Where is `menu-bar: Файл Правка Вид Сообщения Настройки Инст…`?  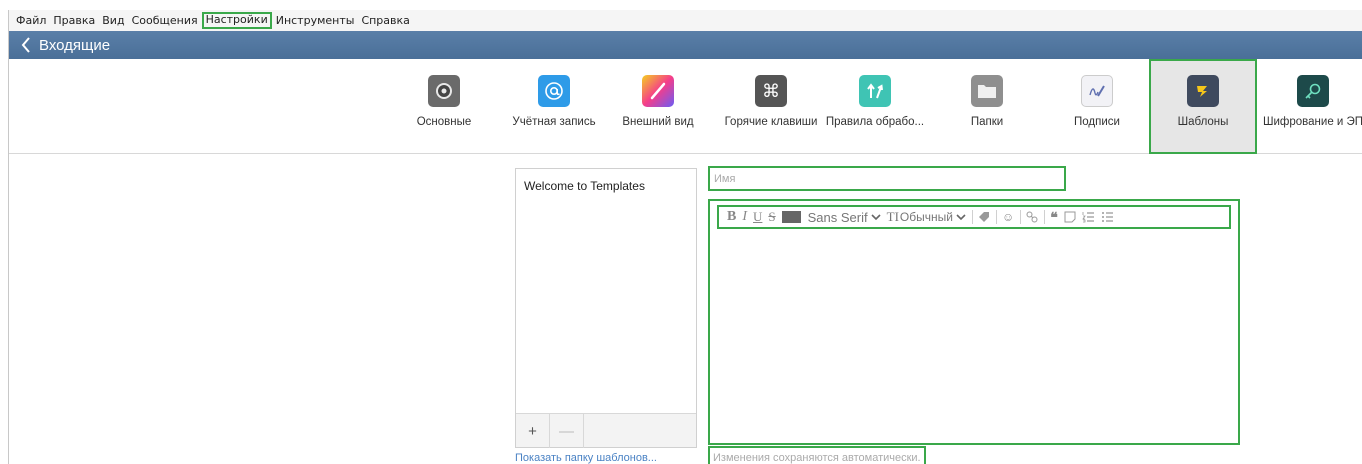 menu-bar: Файл Правка Вид Сообщения Настройки Инст… is located at coordinates (685, 20).